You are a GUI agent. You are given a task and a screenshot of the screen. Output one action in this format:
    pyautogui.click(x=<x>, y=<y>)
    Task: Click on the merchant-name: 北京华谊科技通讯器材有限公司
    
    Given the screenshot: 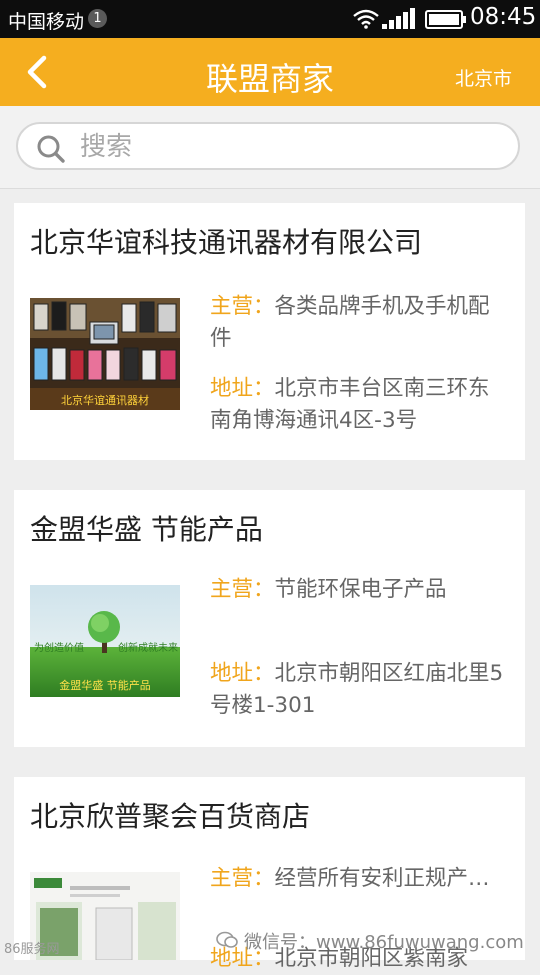 What is the action you would take?
    pyautogui.click(x=226, y=242)
    